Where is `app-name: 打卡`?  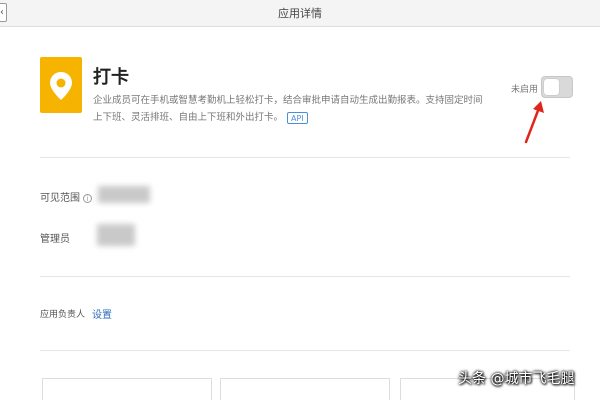
app-name: 打卡 is located at coordinates (111, 77).